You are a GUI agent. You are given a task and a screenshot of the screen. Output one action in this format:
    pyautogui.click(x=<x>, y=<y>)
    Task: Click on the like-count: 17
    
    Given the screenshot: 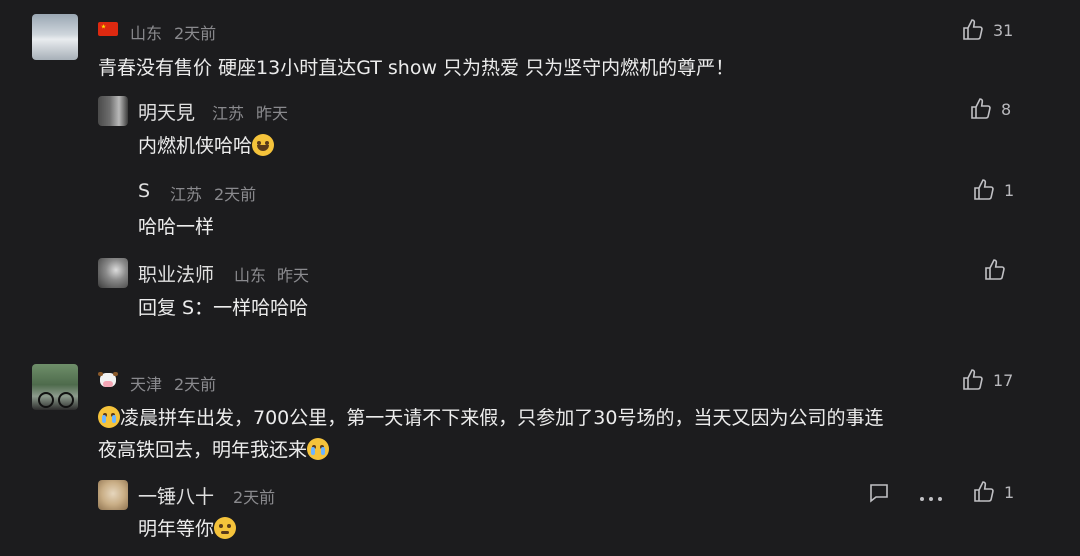 What is the action you would take?
    pyautogui.click(x=1003, y=380)
    